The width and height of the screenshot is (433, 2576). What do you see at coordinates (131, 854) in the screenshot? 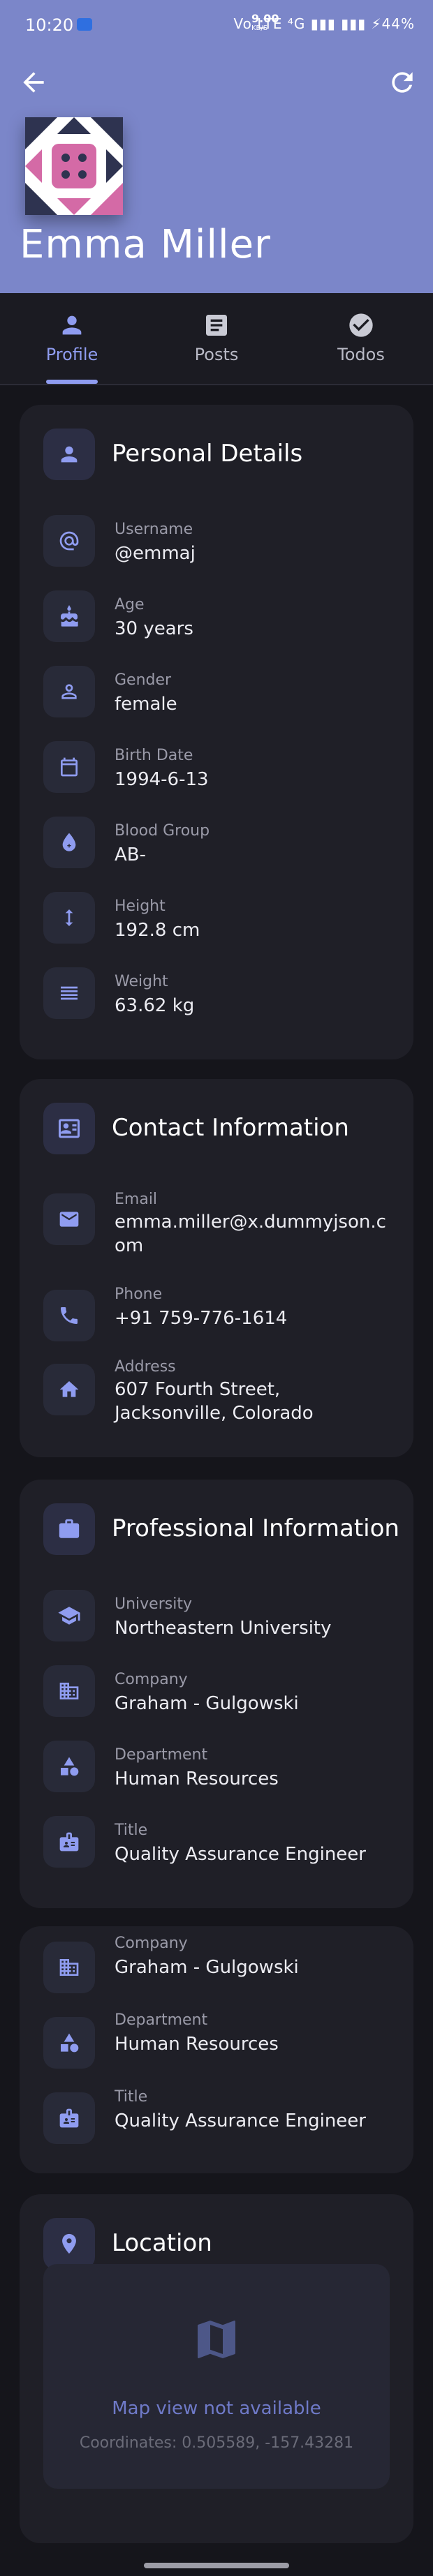
I see `blood-group-value: AB-` at bounding box center [131, 854].